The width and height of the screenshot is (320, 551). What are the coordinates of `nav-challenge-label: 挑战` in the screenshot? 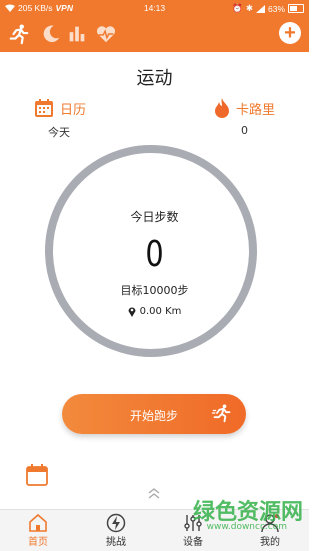 It's located at (116, 542).